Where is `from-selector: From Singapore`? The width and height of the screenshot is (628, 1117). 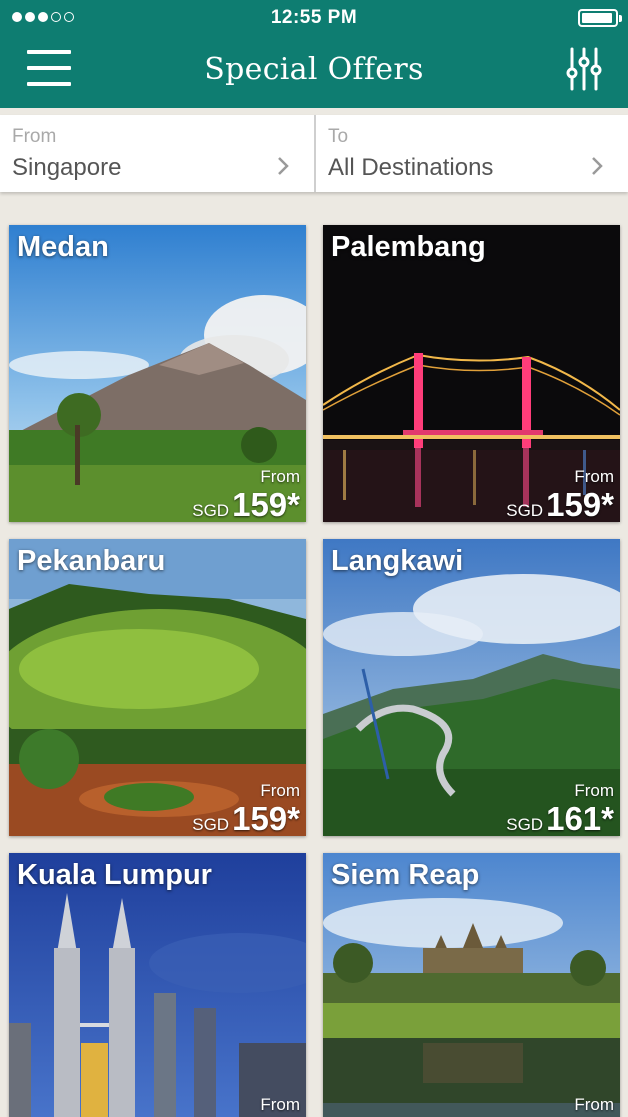 from-selector: From Singapore is located at coordinates (157, 153).